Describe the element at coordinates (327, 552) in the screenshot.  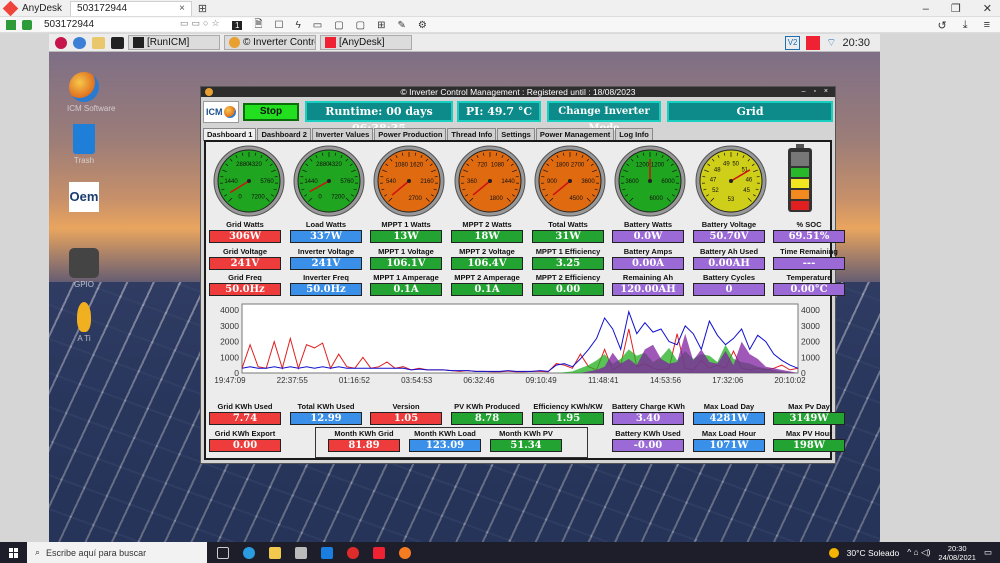
I see `mail-icon` at that location.